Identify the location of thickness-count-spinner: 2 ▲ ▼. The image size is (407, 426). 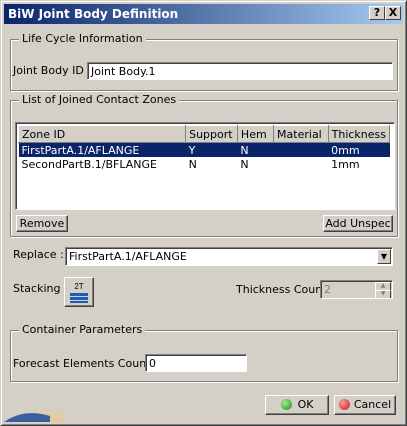
(356, 289).